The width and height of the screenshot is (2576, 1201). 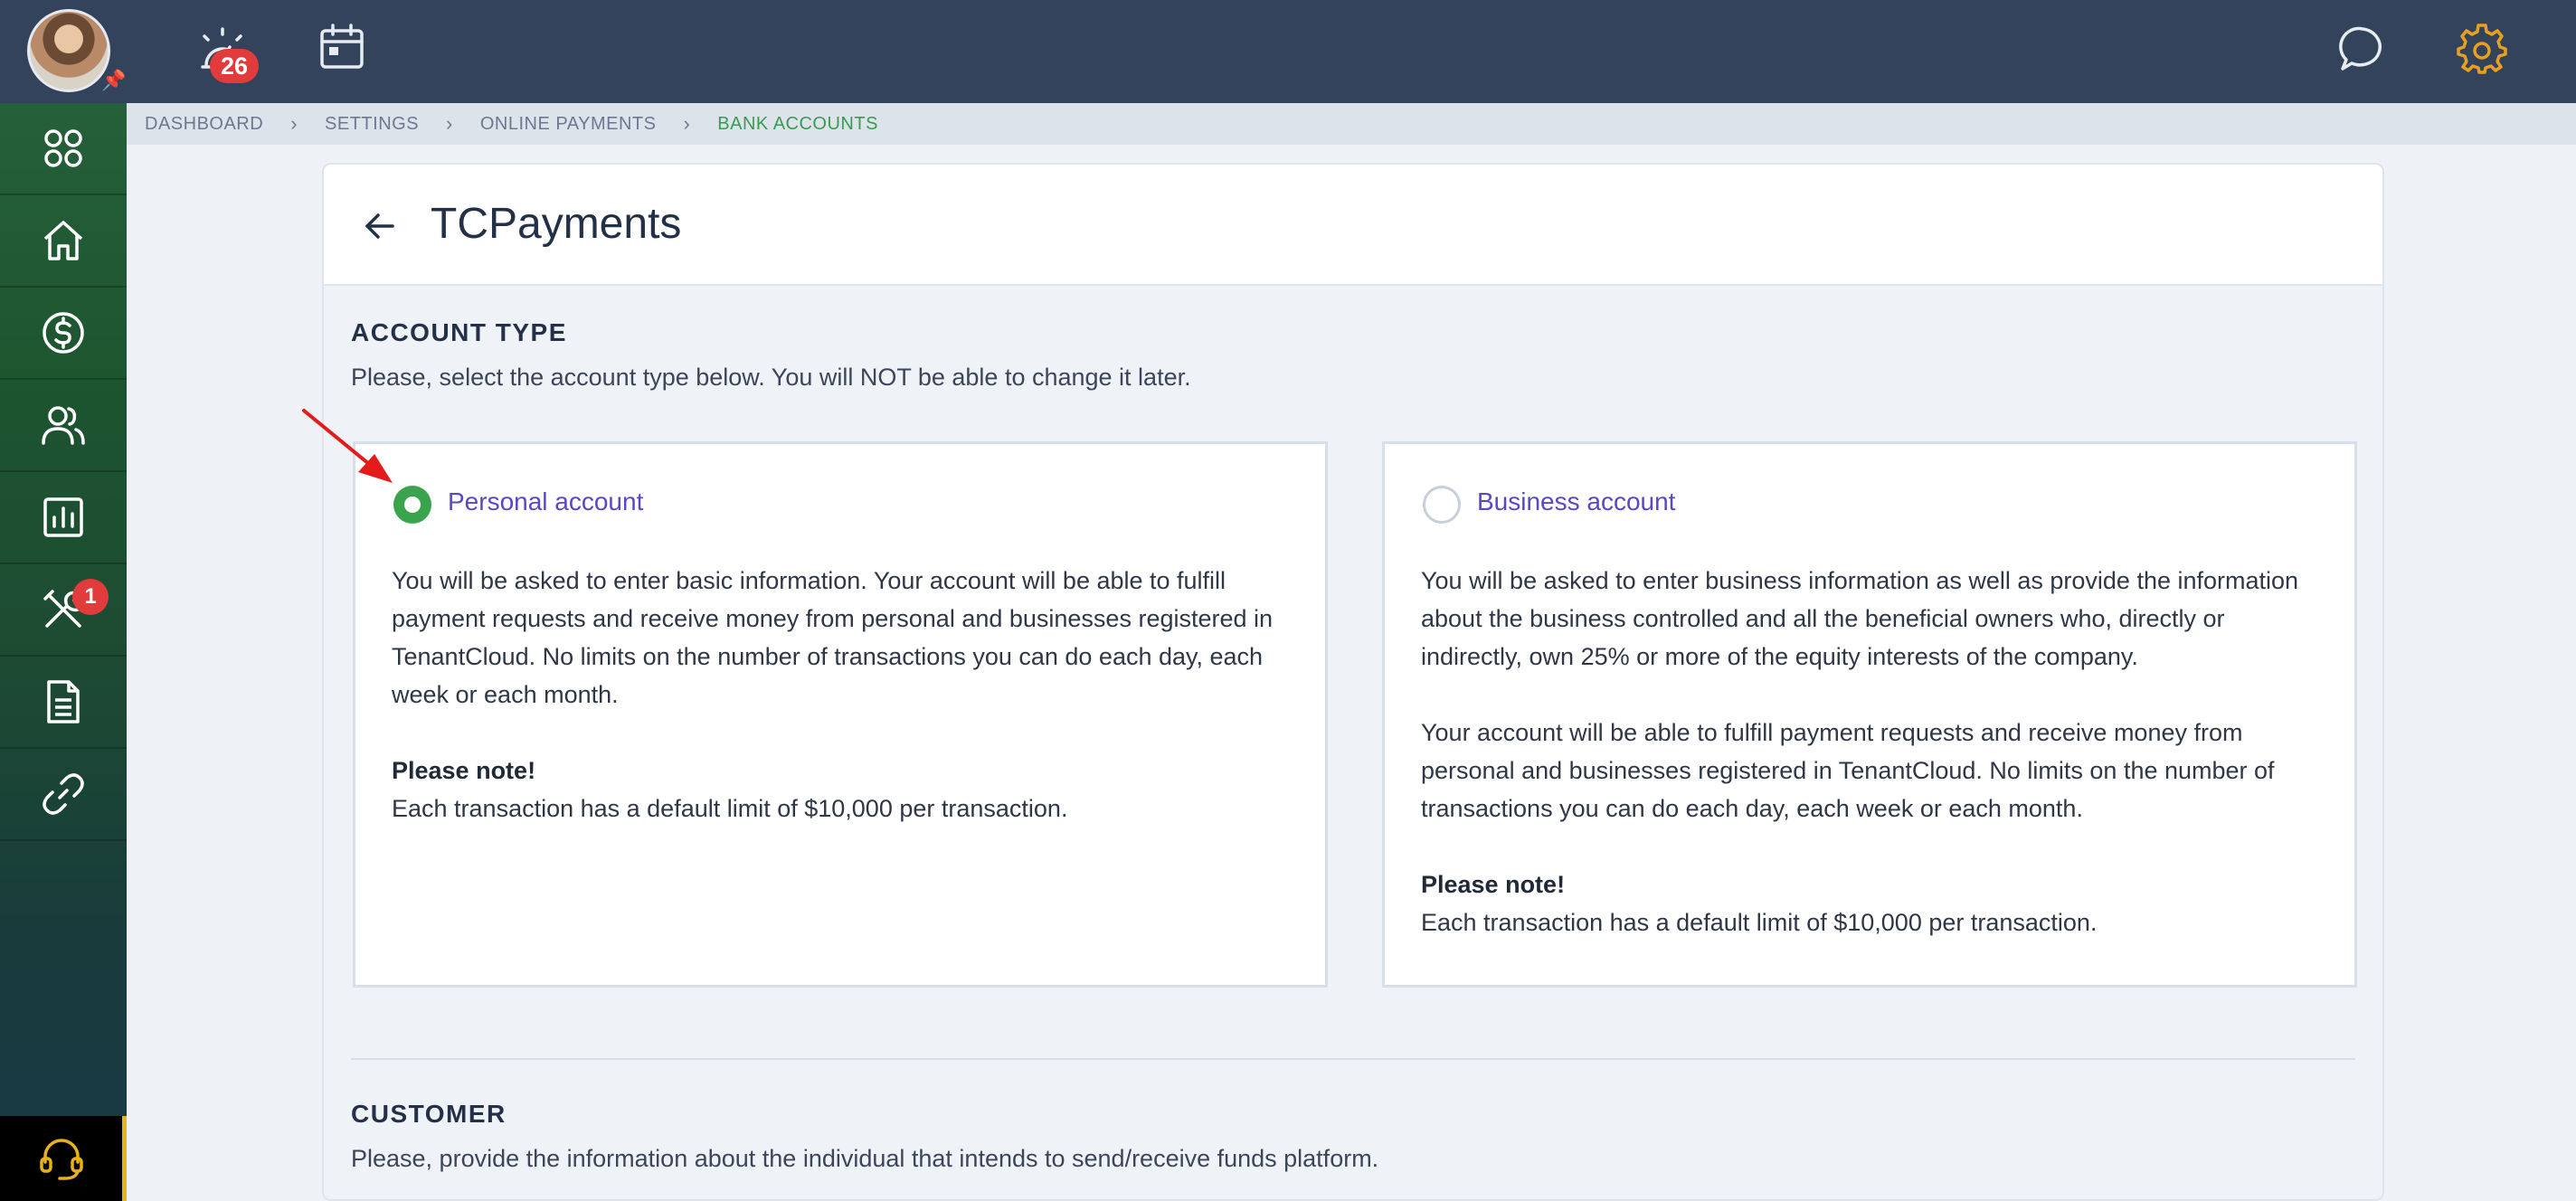 I want to click on sidebar-item-home, so click(x=64, y=242).